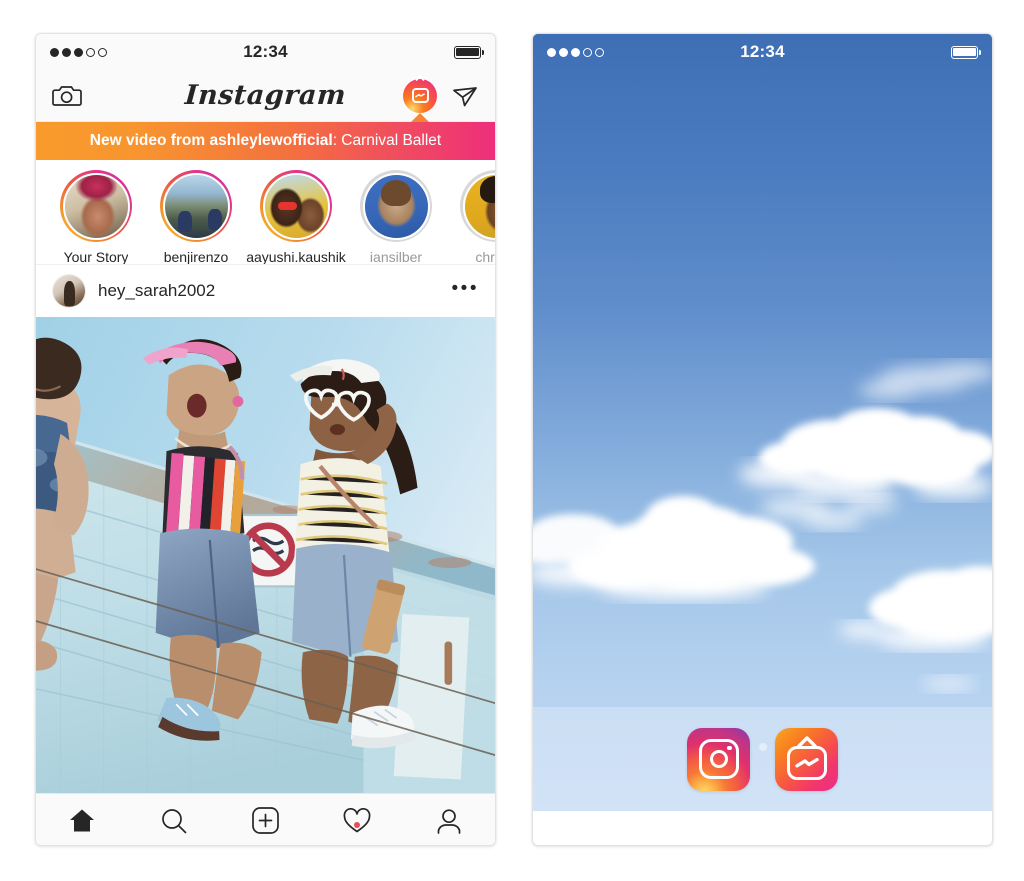  I want to click on tab-add-post, so click(266, 820).